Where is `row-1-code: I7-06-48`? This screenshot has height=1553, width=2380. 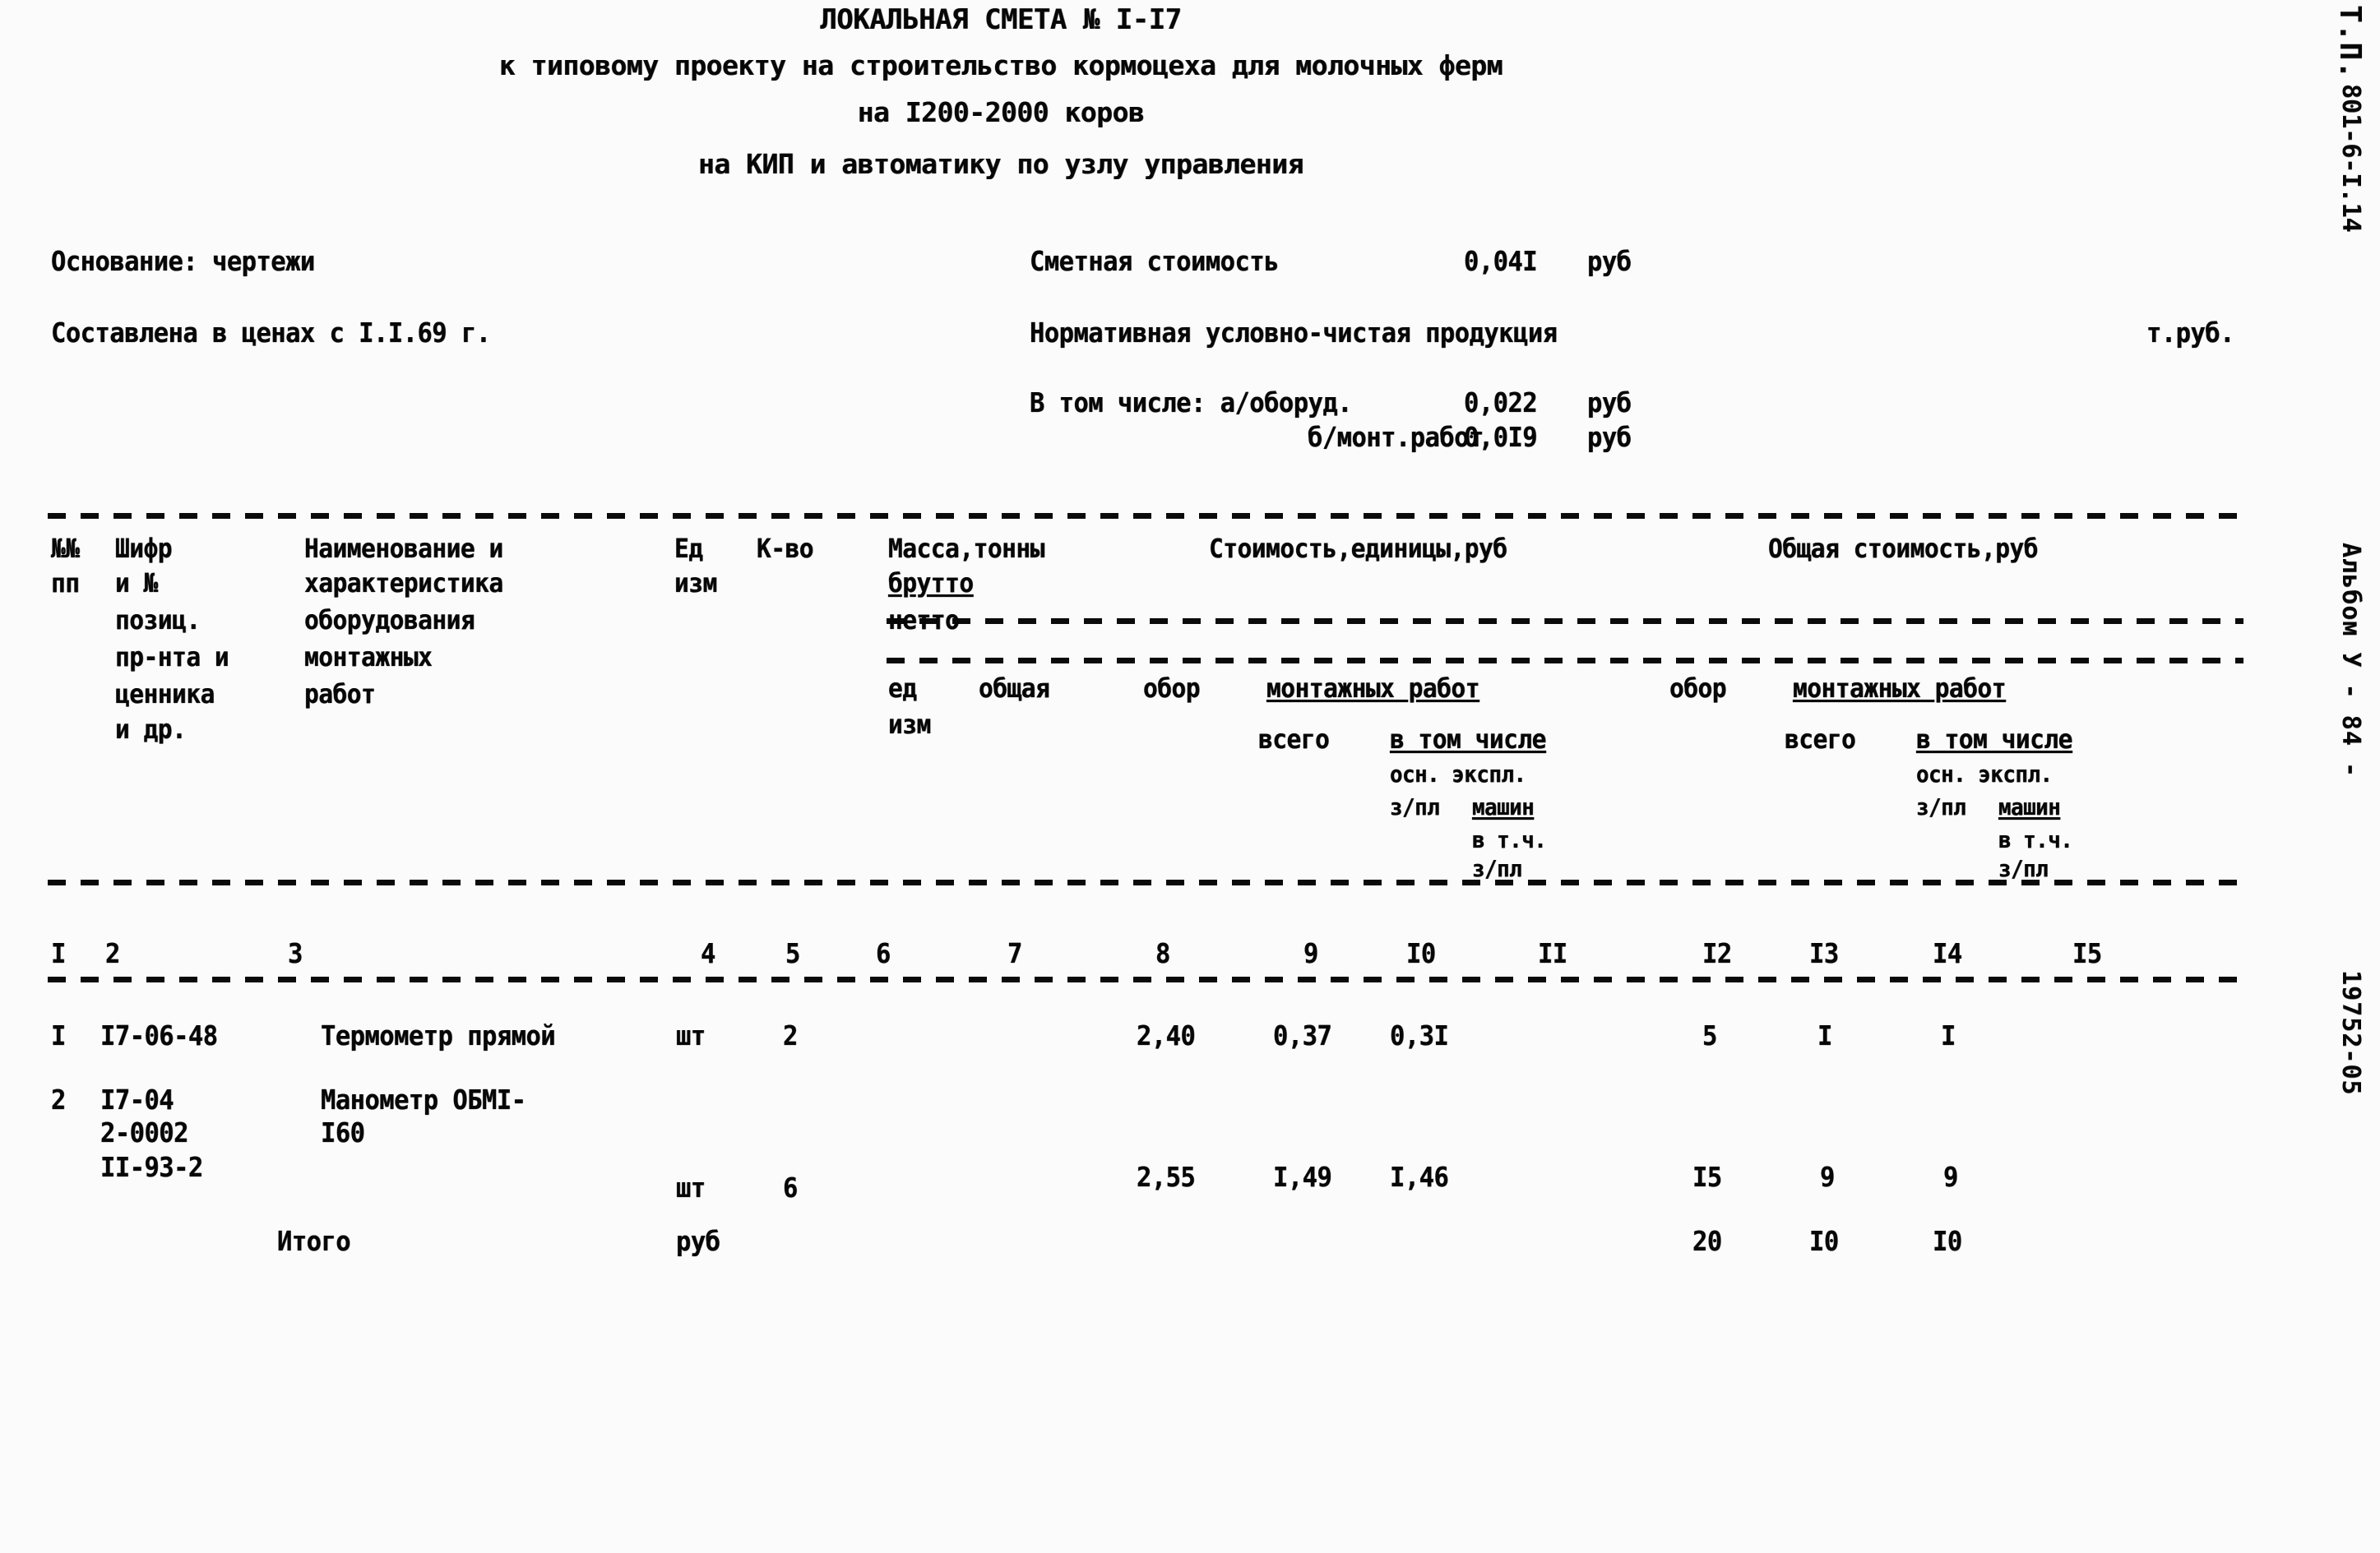 row-1-code: I7-06-48 is located at coordinates (159, 1035).